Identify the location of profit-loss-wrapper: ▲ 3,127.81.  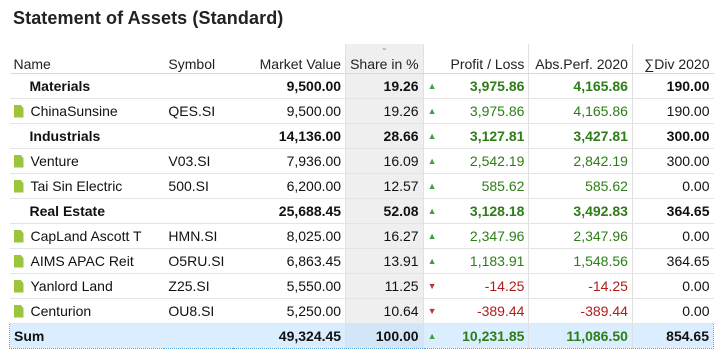
(476, 136).